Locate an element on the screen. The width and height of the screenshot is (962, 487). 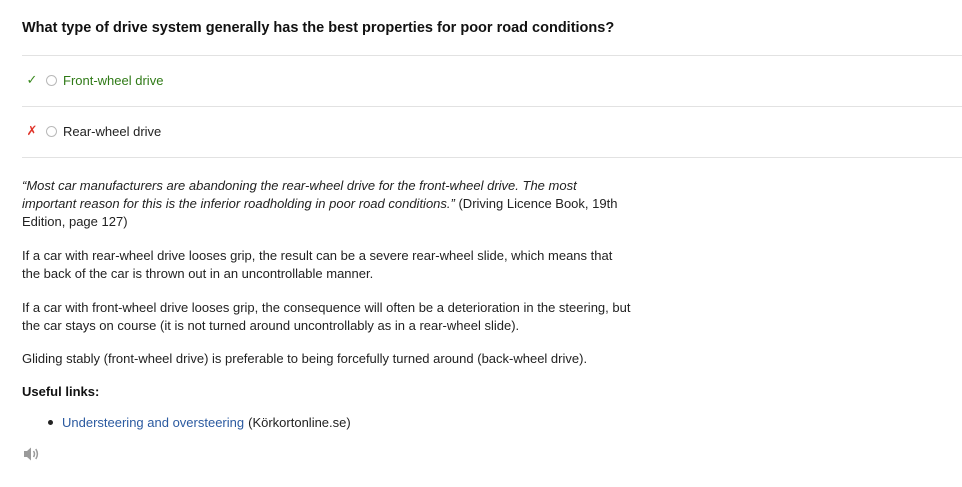
bullet is located at coordinates (50, 422).